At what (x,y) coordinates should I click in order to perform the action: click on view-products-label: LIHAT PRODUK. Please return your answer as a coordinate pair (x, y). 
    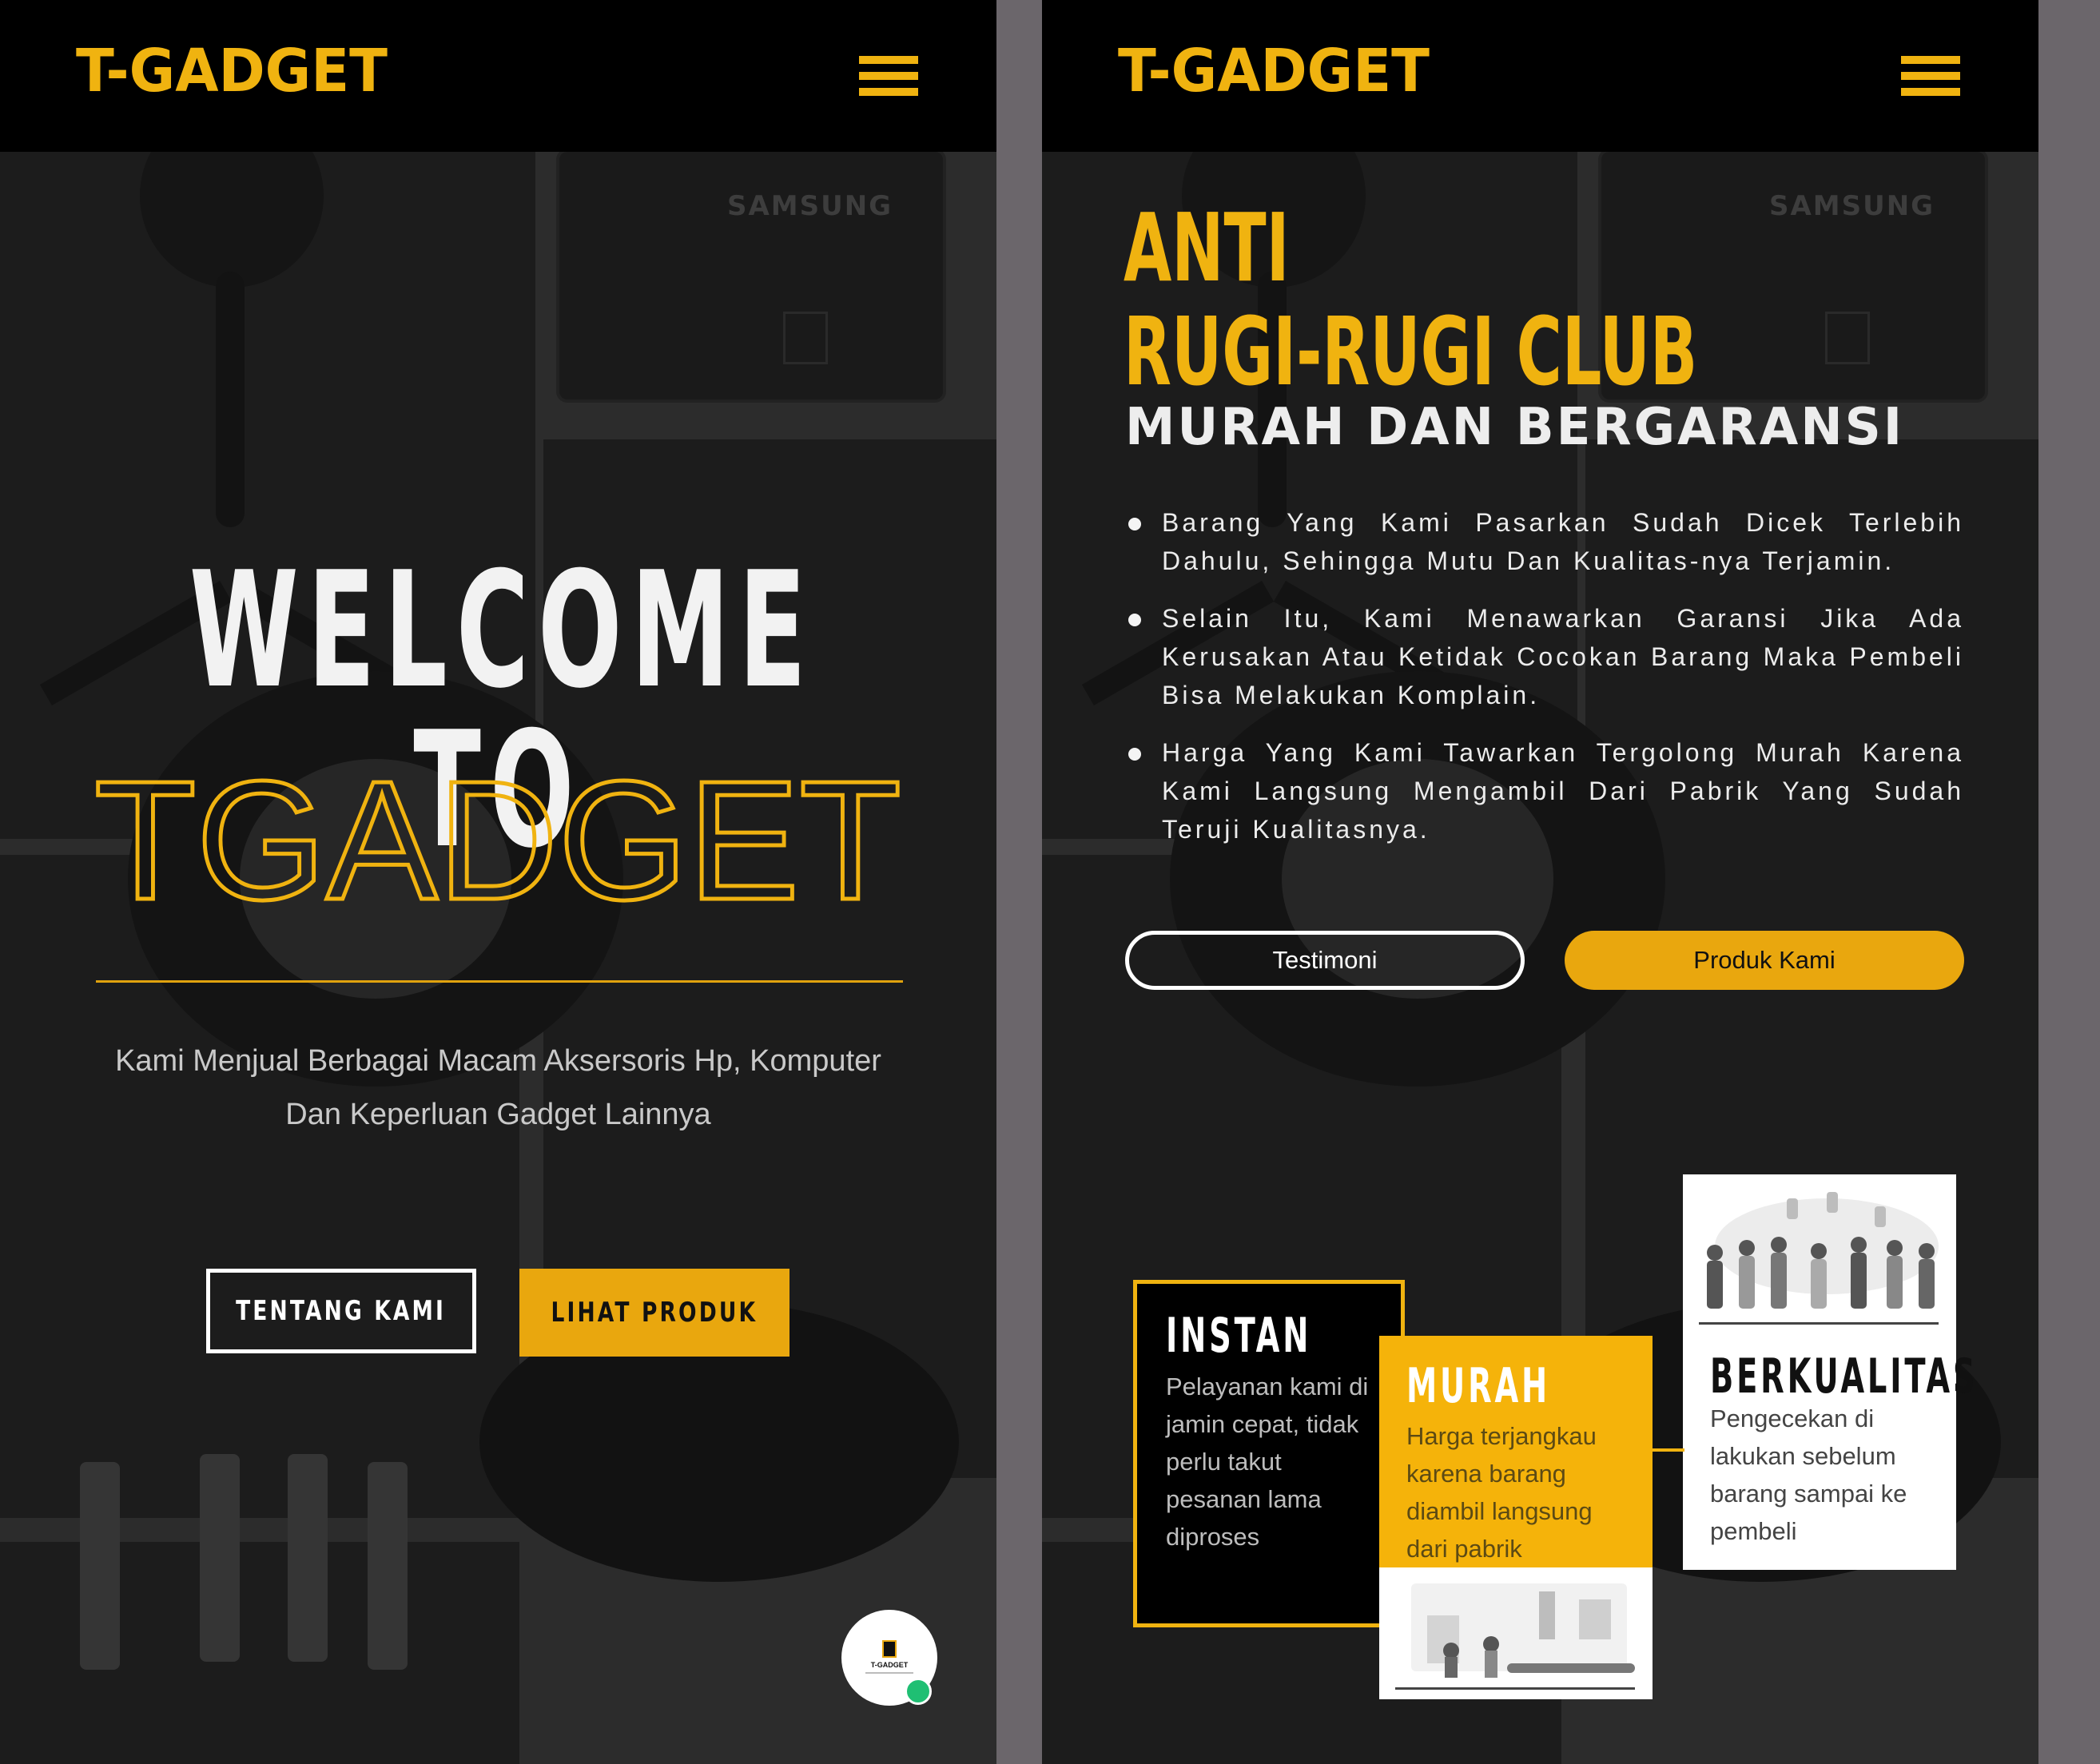
    Looking at the image, I should click on (654, 1313).